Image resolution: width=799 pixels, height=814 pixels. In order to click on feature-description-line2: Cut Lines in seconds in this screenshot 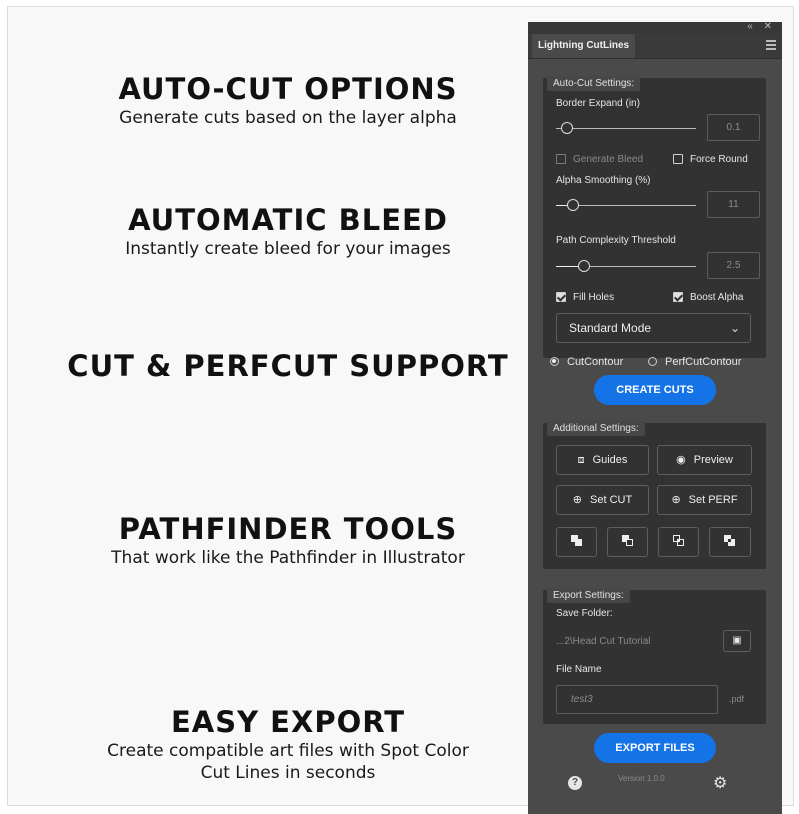, I will do `click(288, 773)`.